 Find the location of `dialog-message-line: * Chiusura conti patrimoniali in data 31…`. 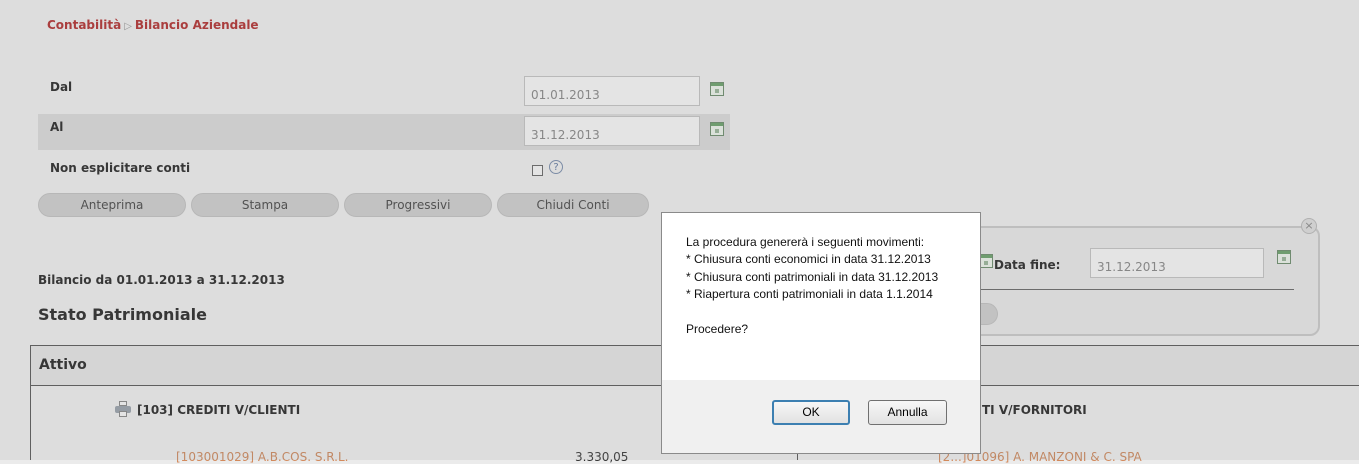

dialog-message-line: * Chiusura conti patrimoniali in data 31… is located at coordinates (812, 276).